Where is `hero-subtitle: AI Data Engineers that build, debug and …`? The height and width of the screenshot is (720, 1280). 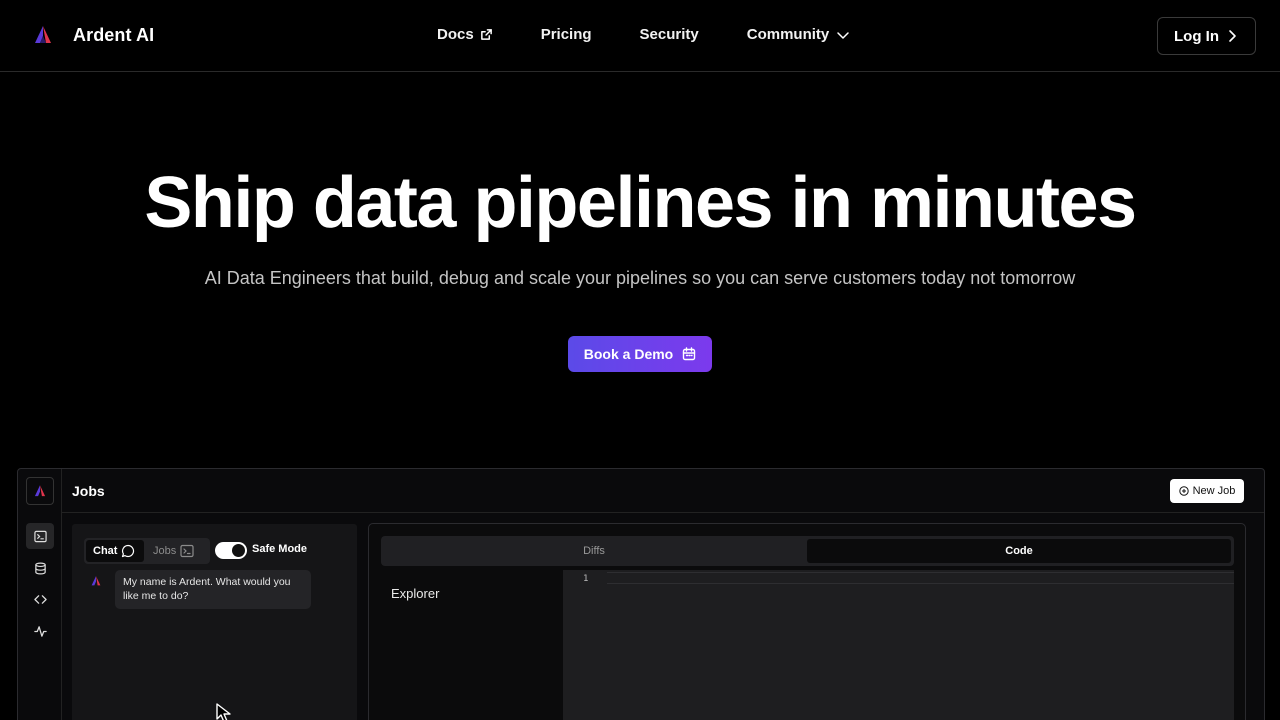 hero-subtitle: AI Data Engineers that build, debug and … is located at coordinates (640, 278).